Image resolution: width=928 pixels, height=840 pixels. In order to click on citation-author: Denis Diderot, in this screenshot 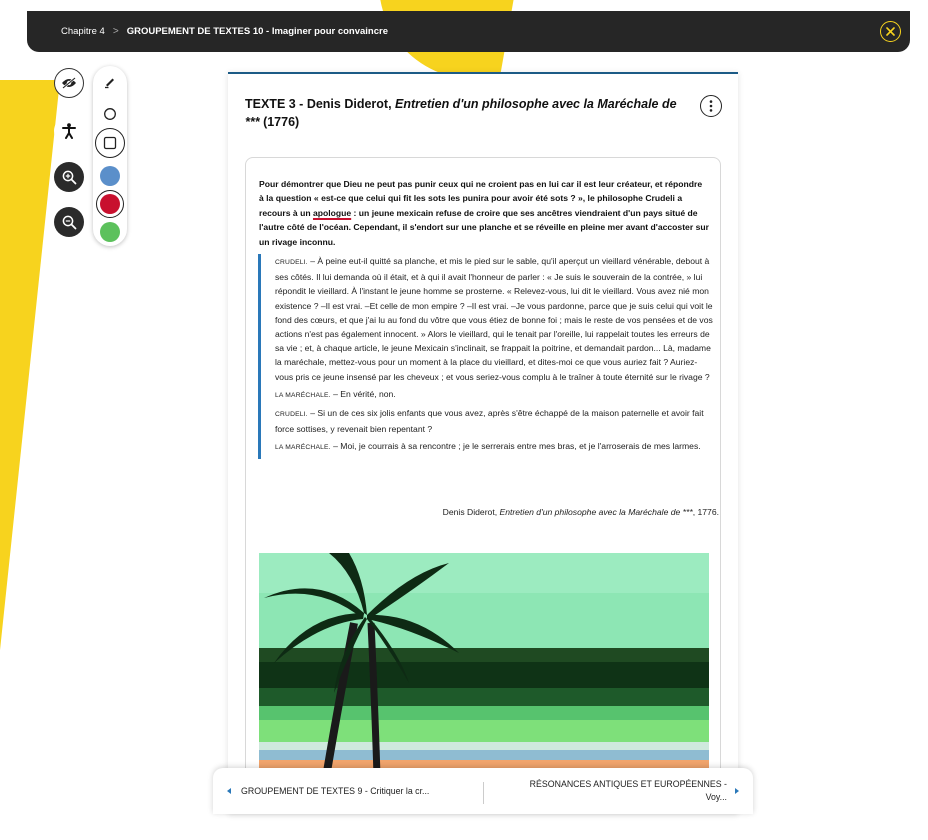, I will do `click(471, 512)`.